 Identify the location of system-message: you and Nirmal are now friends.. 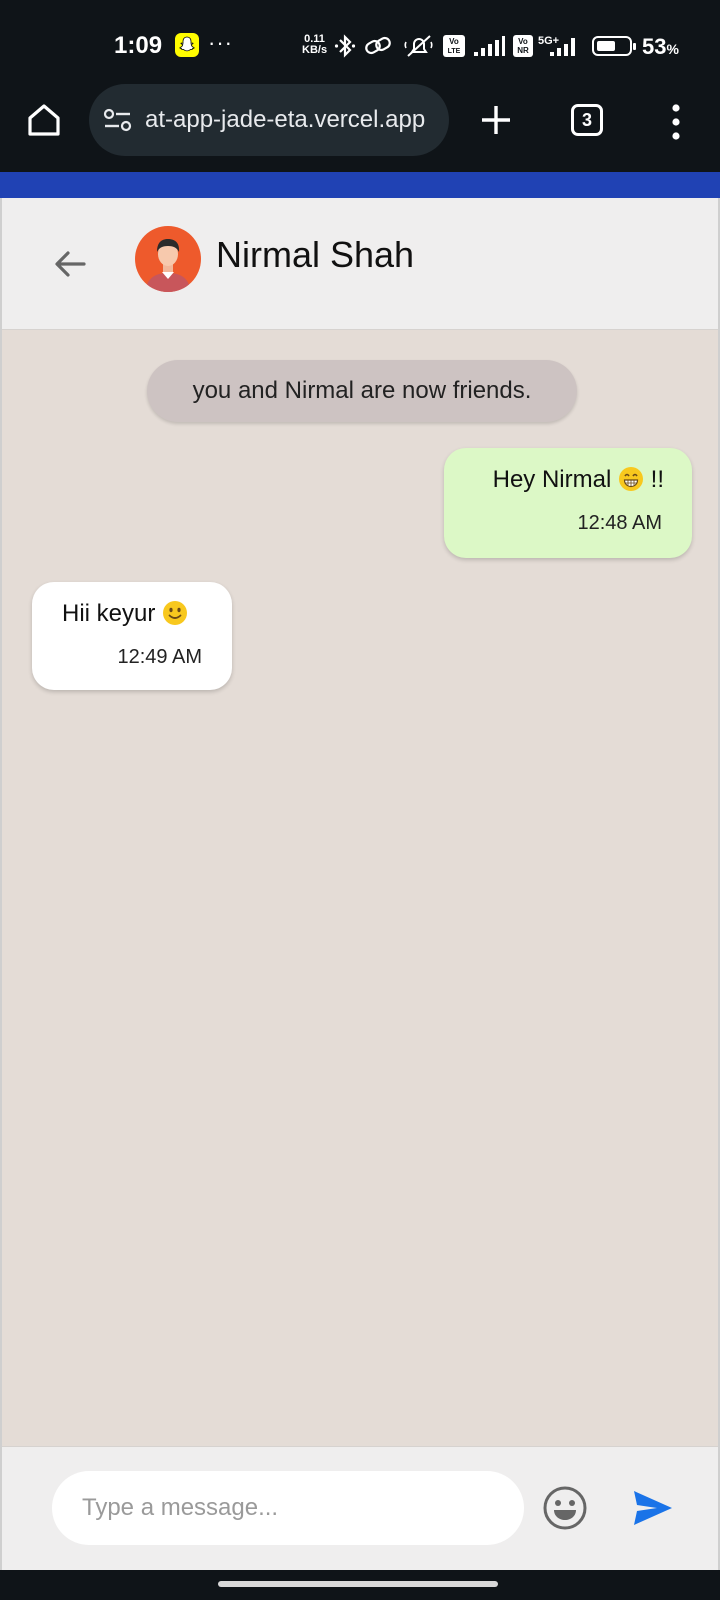
(362, 391).